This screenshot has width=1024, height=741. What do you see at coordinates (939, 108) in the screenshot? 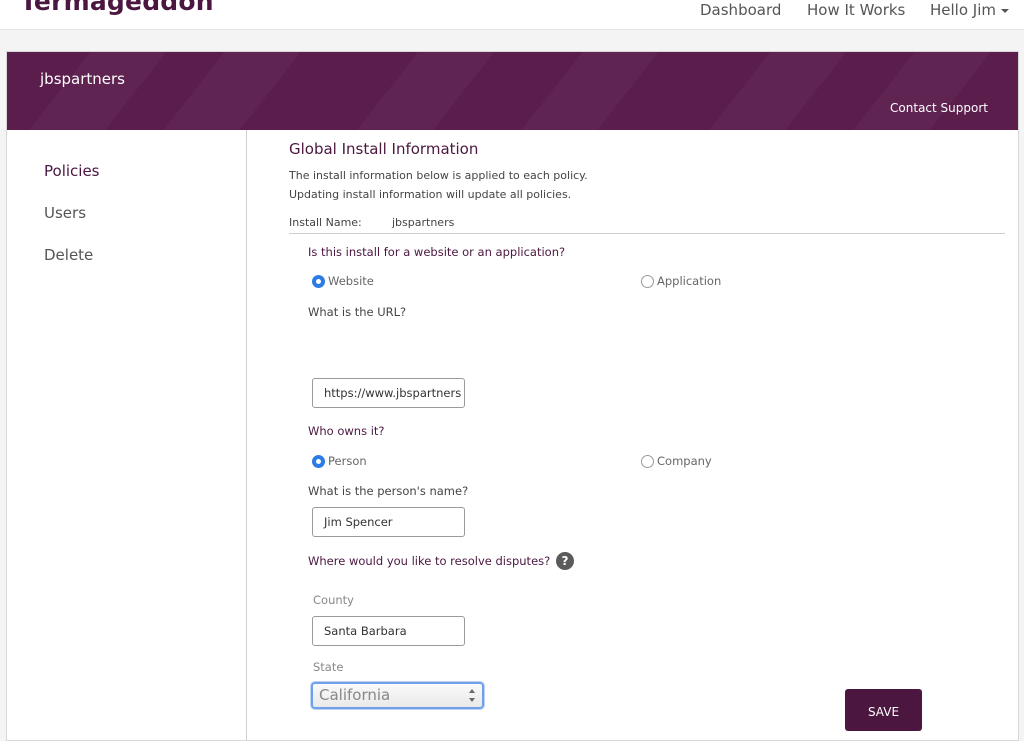
I see `contact-support-link: Contact Support` at bounding box center [939, 108].